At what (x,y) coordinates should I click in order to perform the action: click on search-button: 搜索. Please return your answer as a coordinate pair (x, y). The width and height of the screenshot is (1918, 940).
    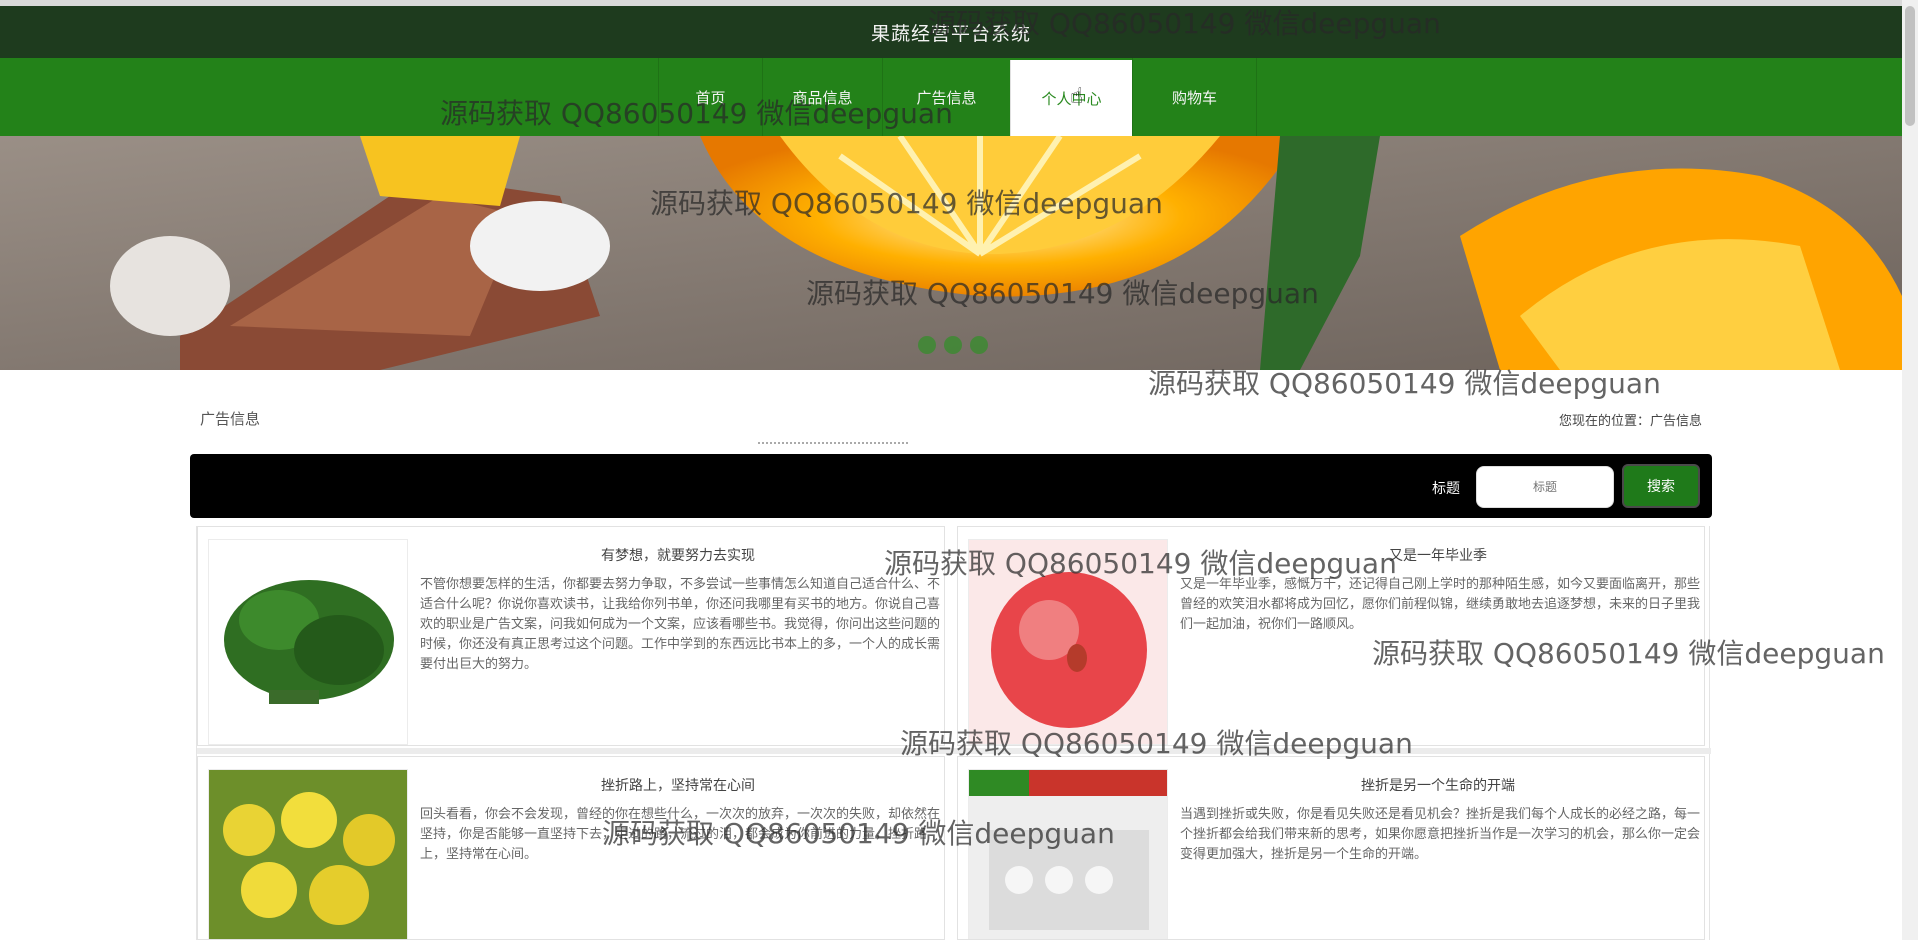
    Looking at the image, I should click on (1661, 486).